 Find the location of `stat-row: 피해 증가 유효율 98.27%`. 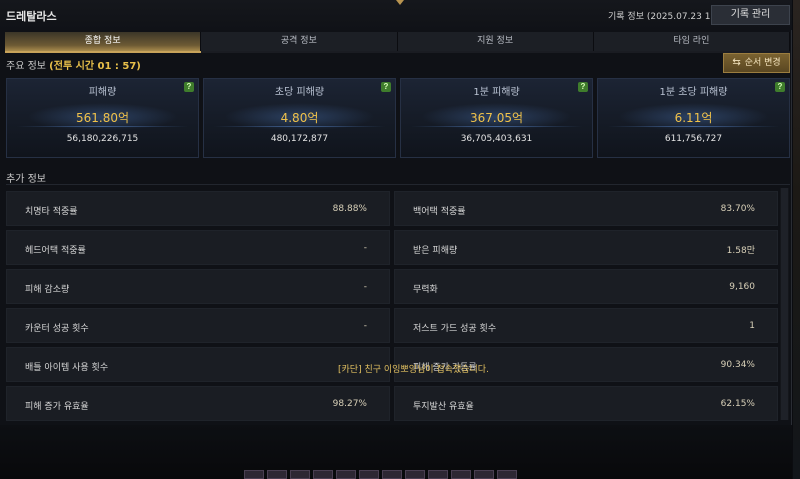

stat-row: 피해 증가 유효율 98.27% is located at coordinates (198, 403).